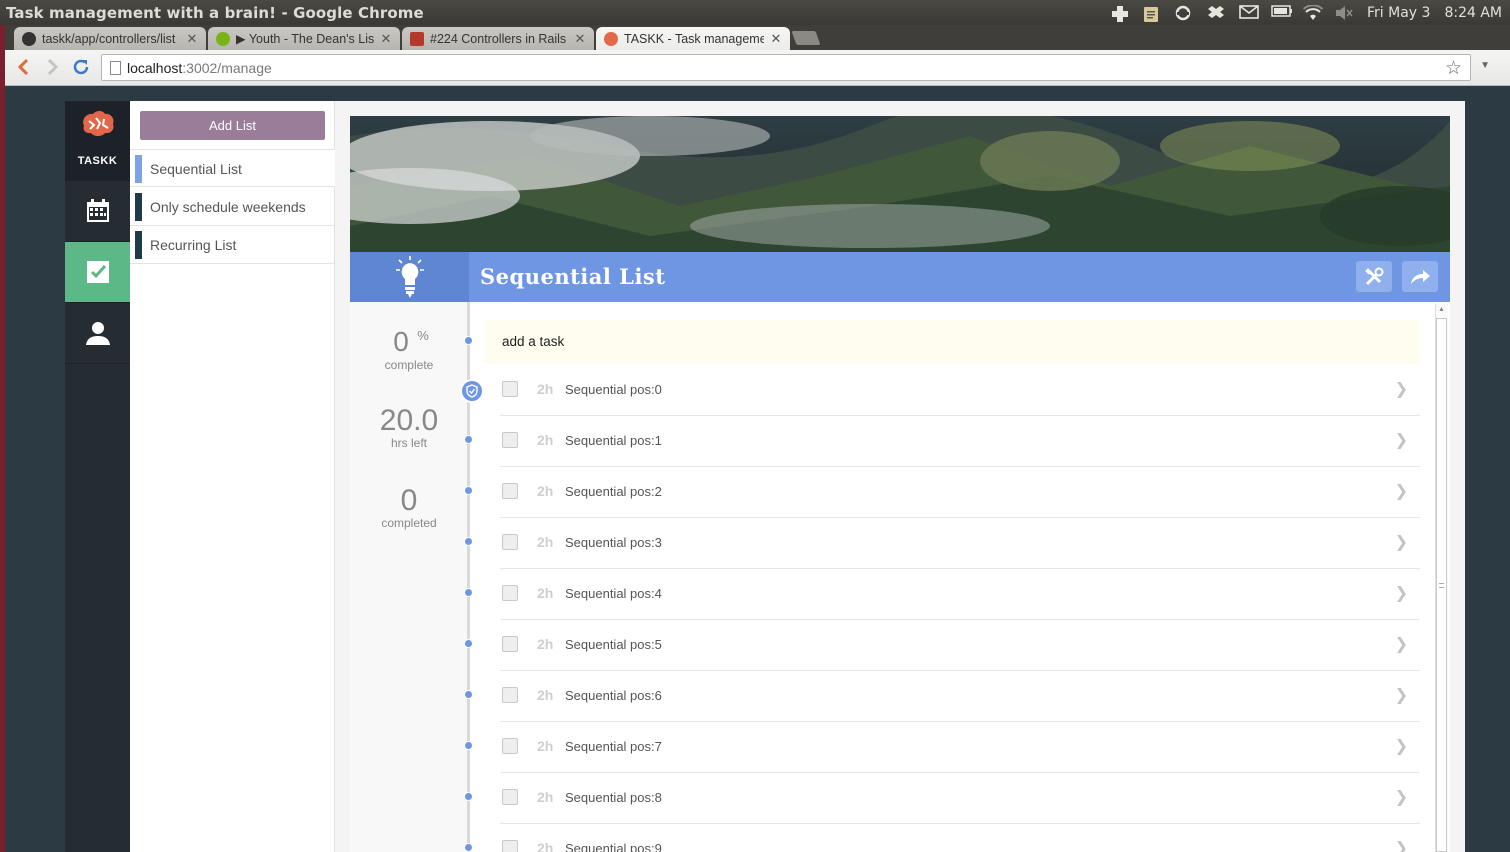 The width and height of the screenshot is (1510, 852). Describe the element at coordinates (1473, 13) in the screenshot. I see `clock-time: 8:24 AM` at that location.